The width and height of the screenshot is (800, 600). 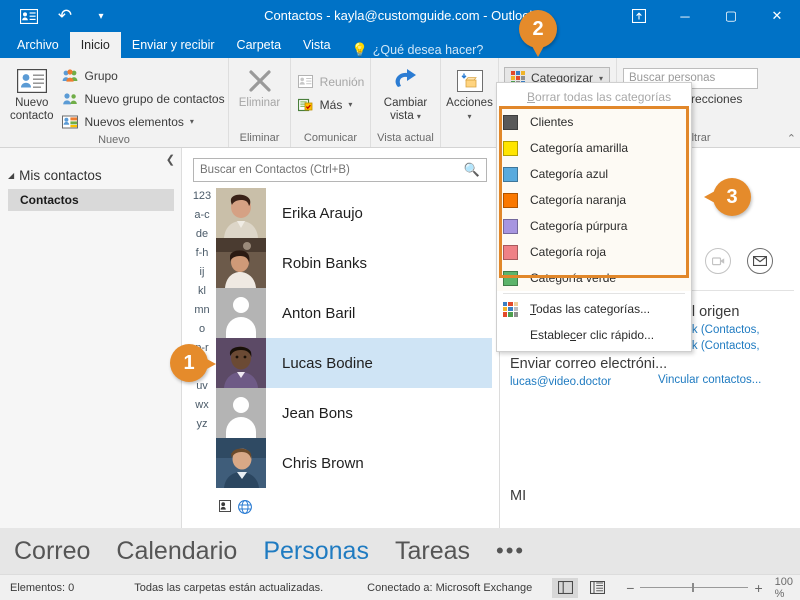 I want to click on new-contact-icon, so click(x=31, y=81).